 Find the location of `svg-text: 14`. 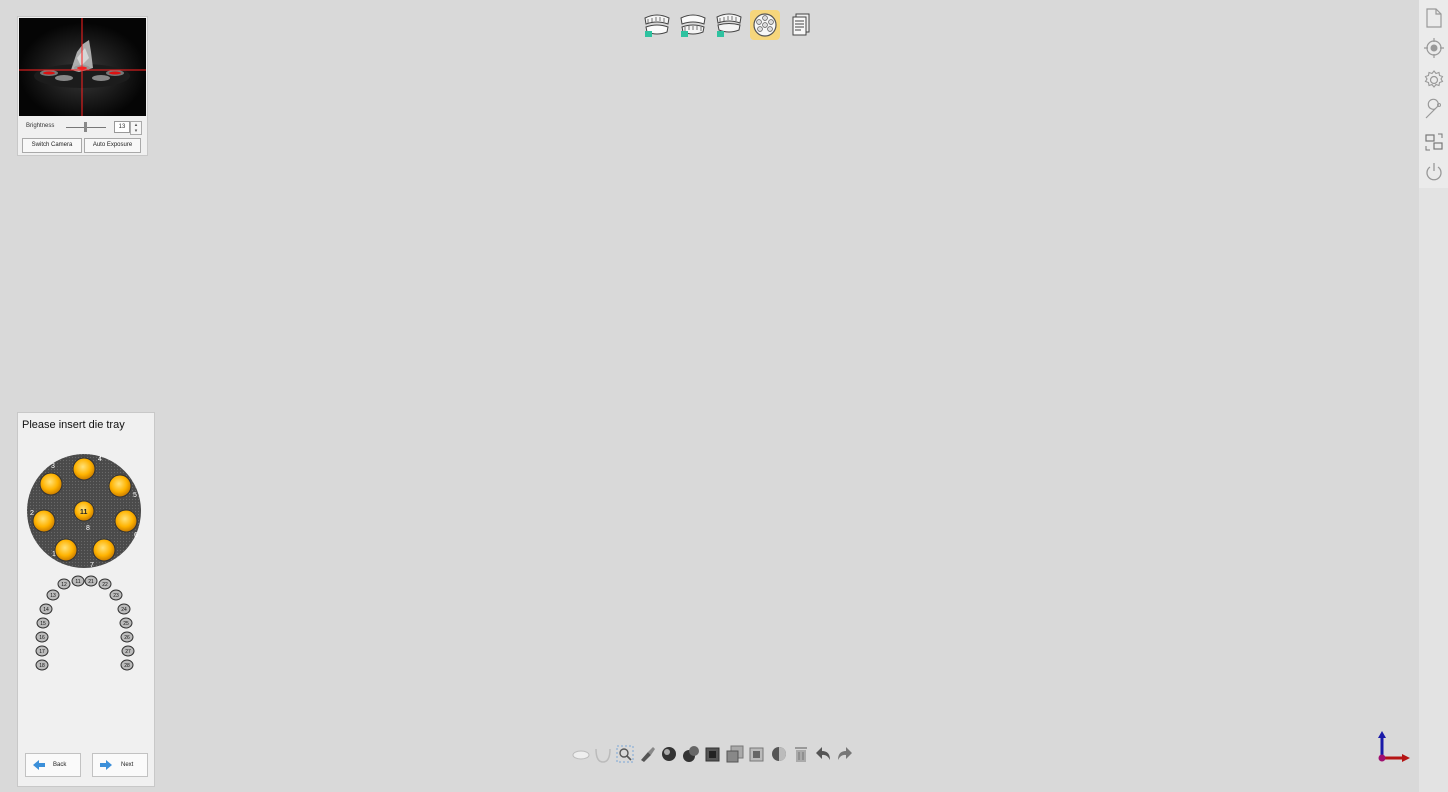

svg-text: 14 is located at coordinates (46, 610).